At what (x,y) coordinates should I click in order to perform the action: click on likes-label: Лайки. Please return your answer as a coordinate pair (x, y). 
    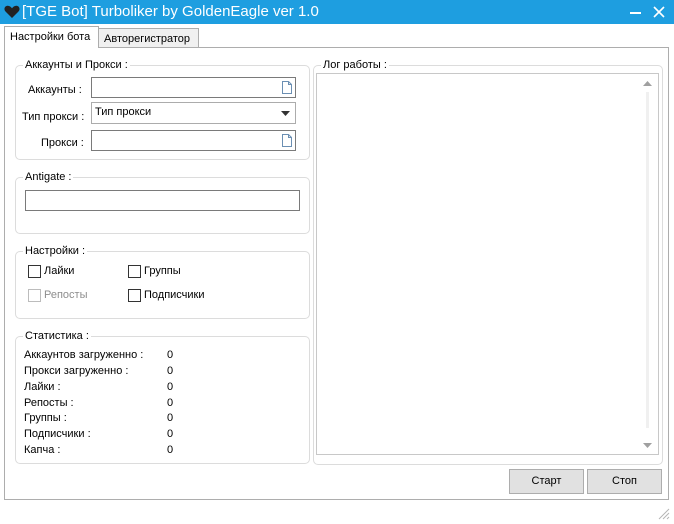
    Looking at the image, I should click on (59, 271).